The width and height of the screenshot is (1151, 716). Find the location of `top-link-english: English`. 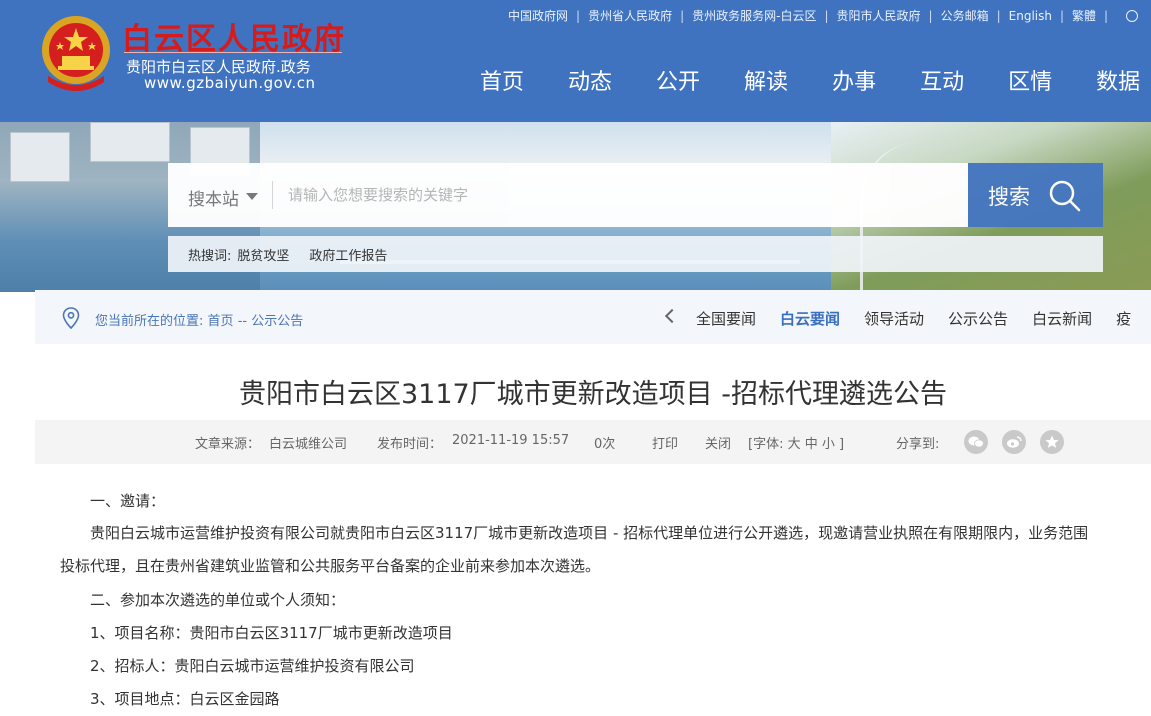

top-link-english: English is located at coordinates (1030, 16).